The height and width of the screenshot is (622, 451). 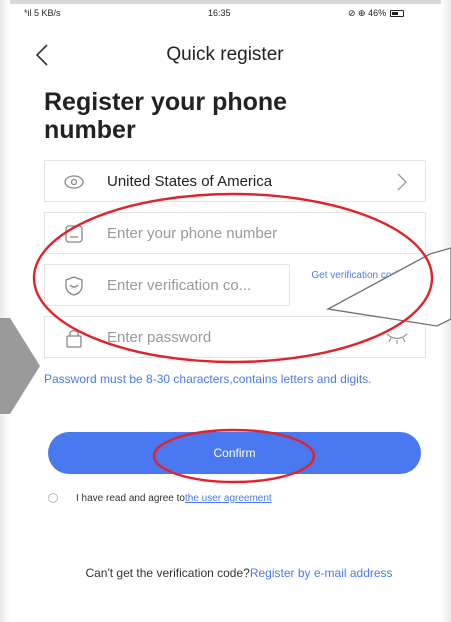 I want to click on agreement-checkbox, so click(x=53, y=498).